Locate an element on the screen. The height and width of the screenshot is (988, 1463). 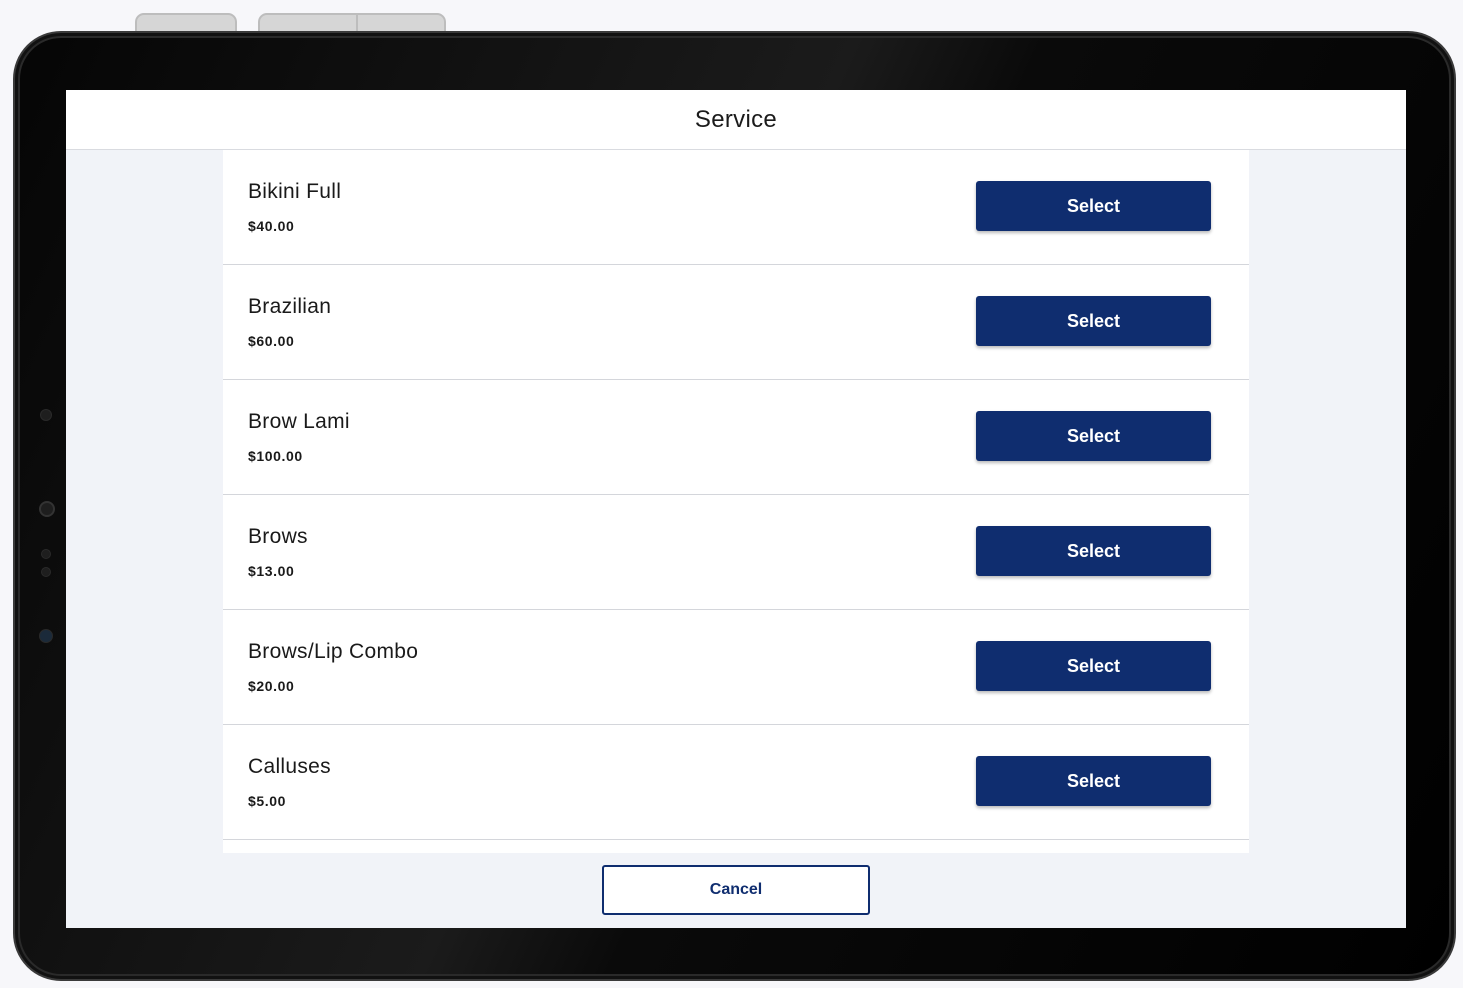
service-row: Brows $13.00 Select is located at coordinates (736, 552).